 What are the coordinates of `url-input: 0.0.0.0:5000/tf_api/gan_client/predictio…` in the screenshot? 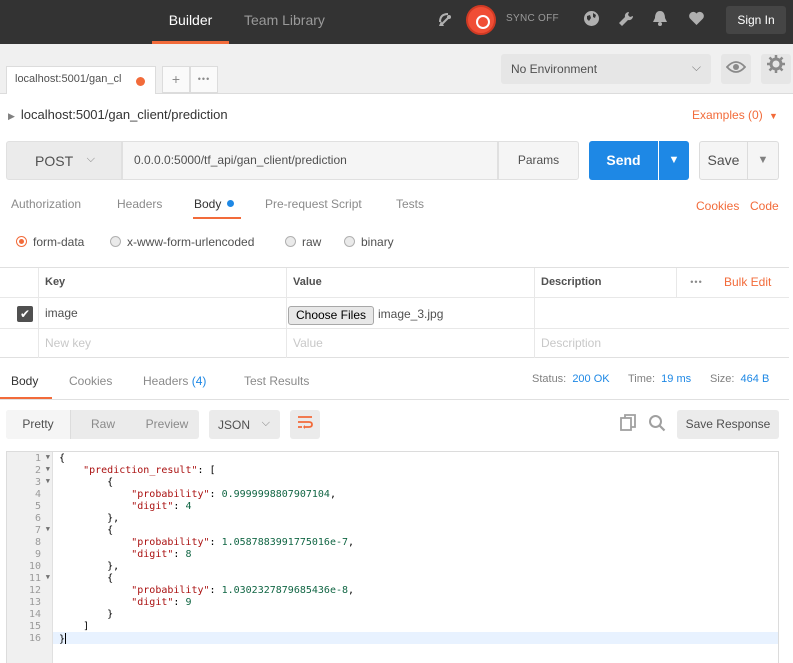 It's located at (310, 160).